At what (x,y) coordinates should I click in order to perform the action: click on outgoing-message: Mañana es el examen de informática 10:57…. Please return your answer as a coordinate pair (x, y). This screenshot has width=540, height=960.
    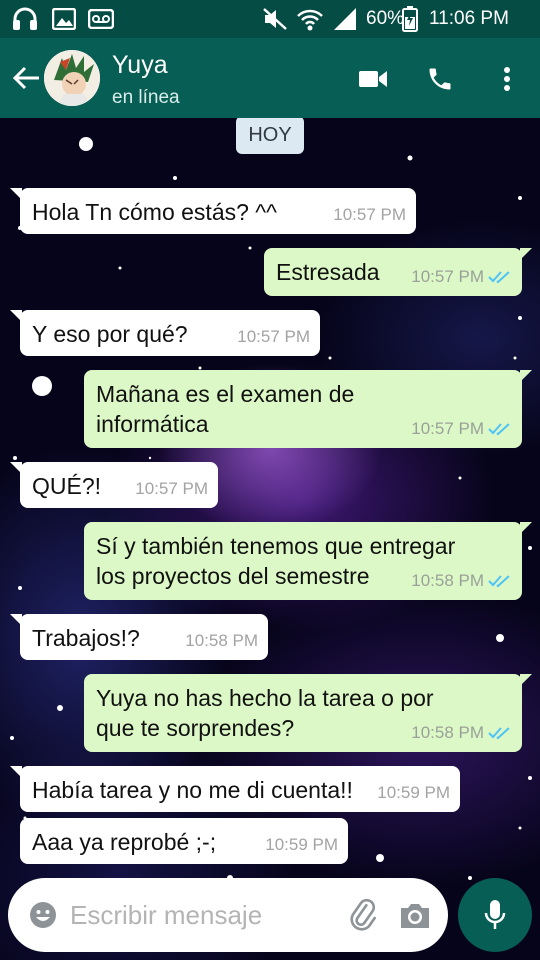
    Looking at the image, I should click on (308, 409).